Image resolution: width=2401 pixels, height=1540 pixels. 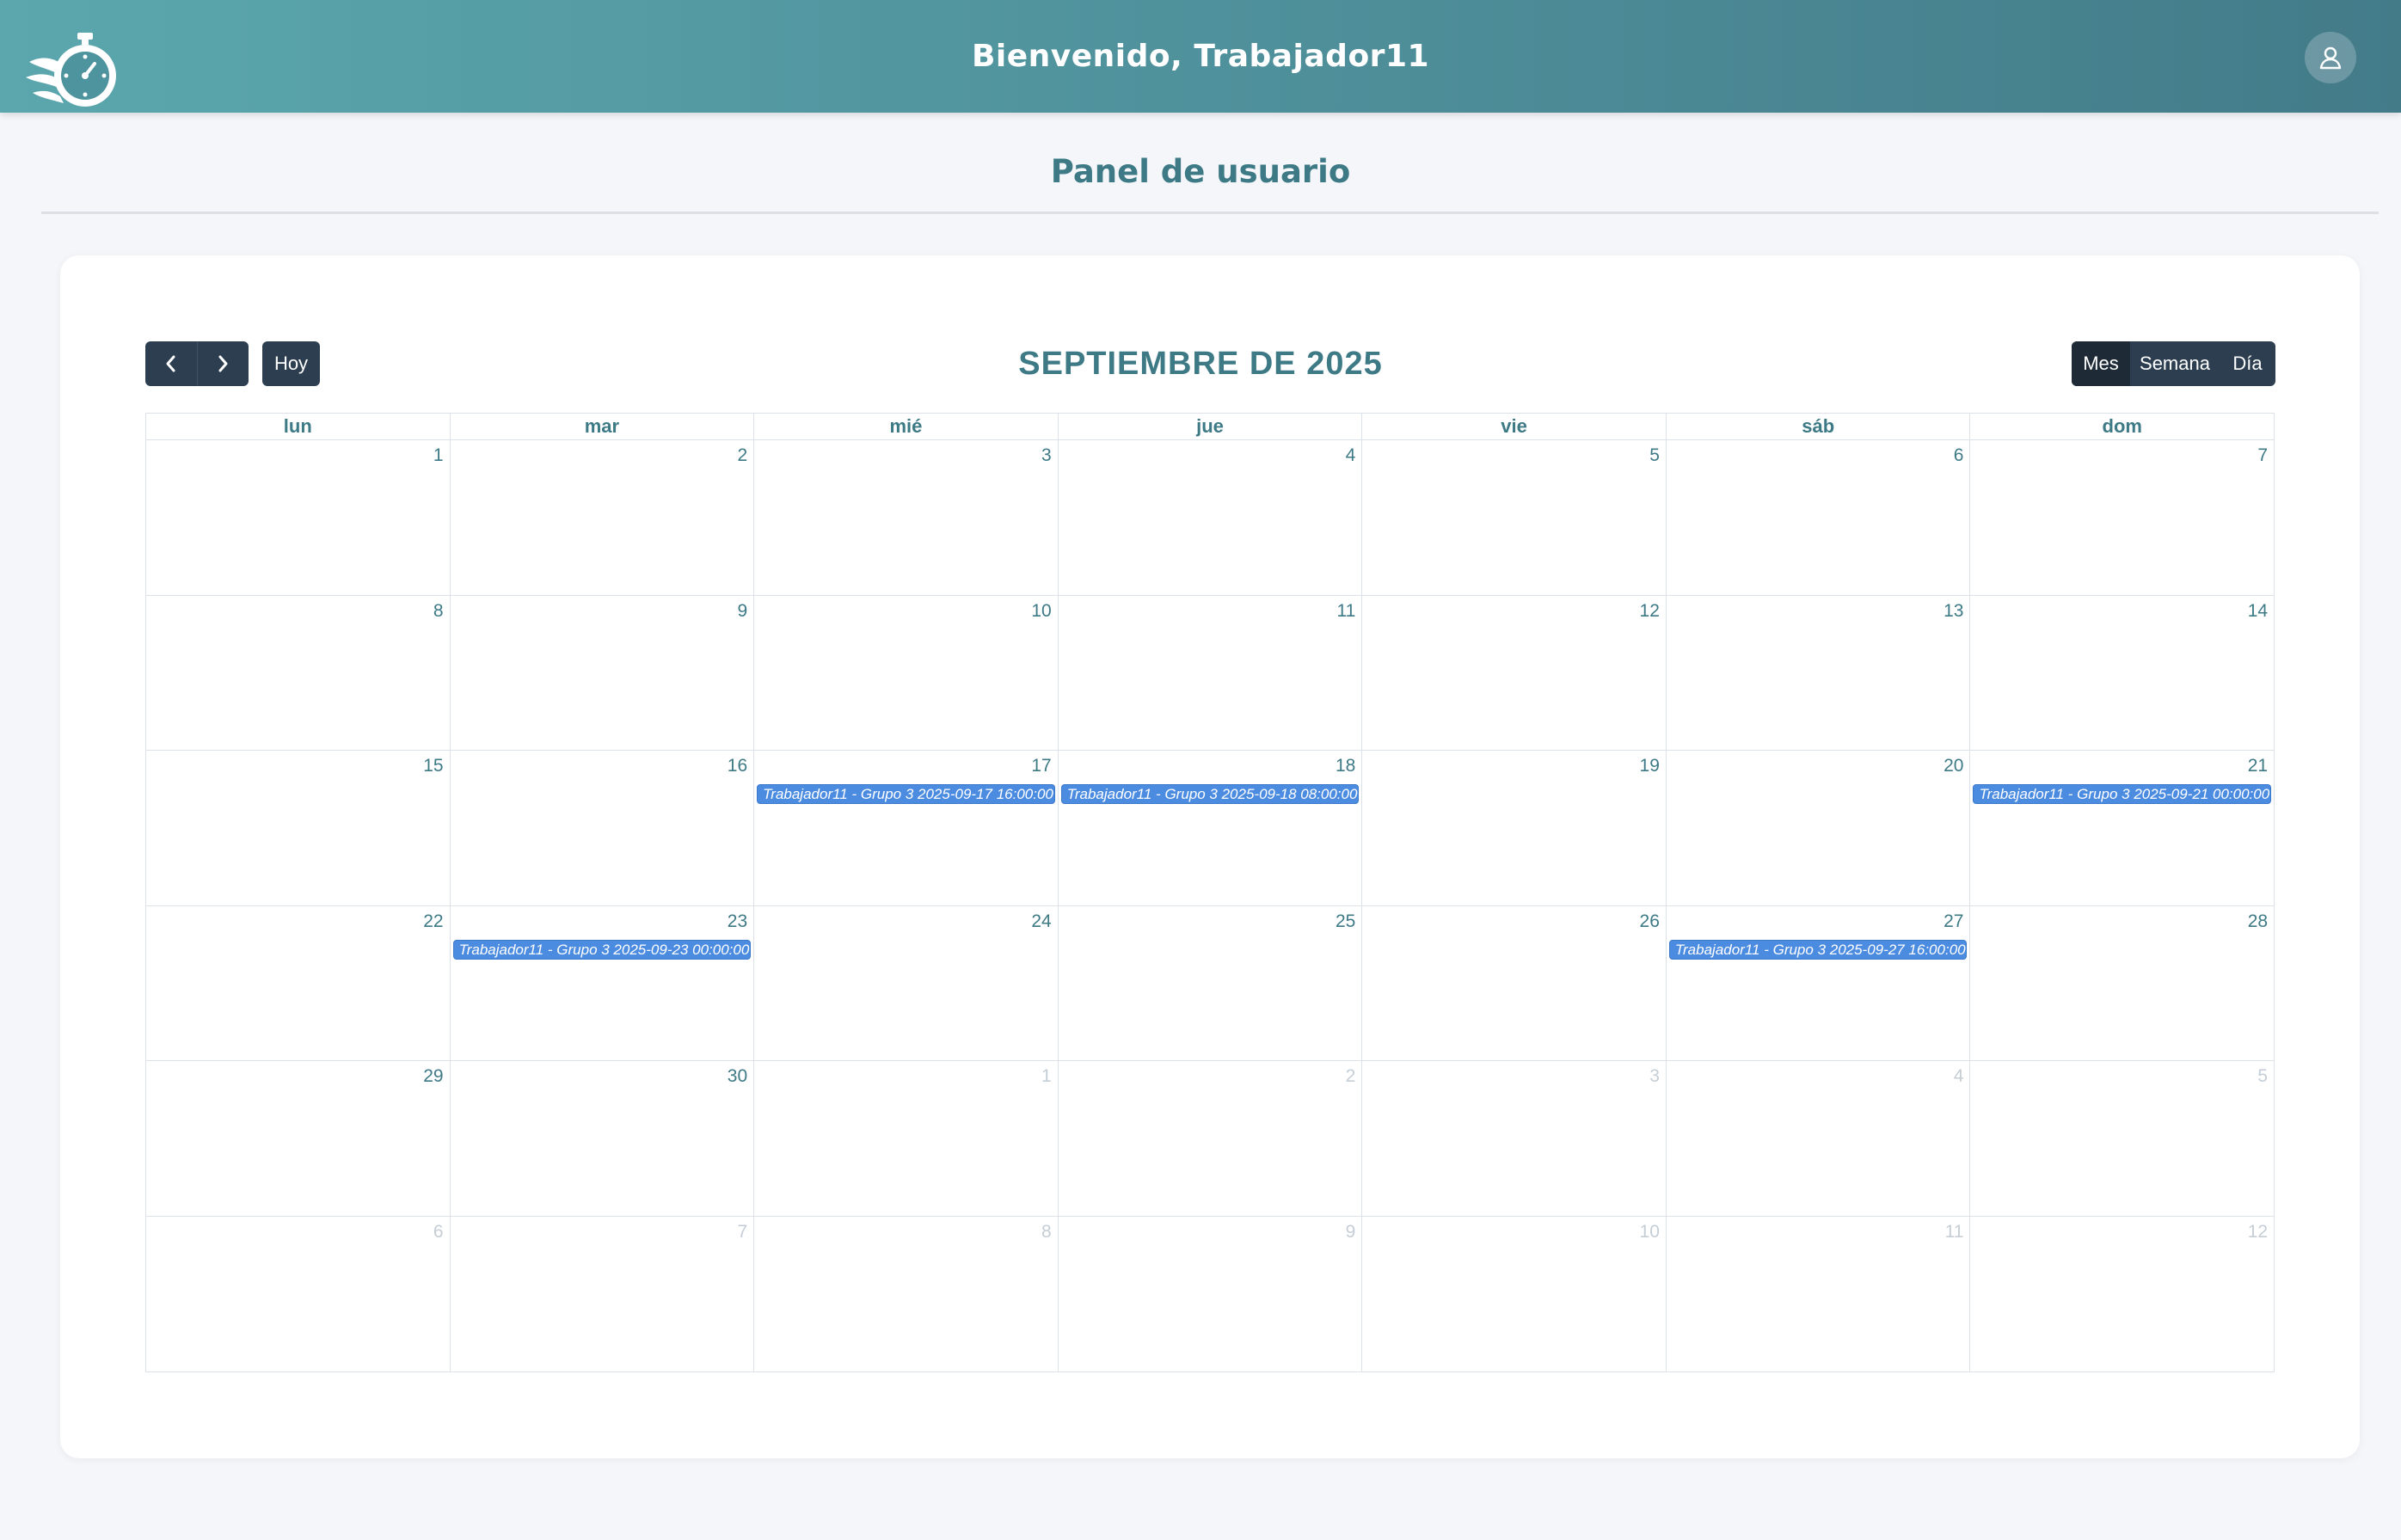 I want to click on weekday-header: sáb, so click(x=1817, y=426).